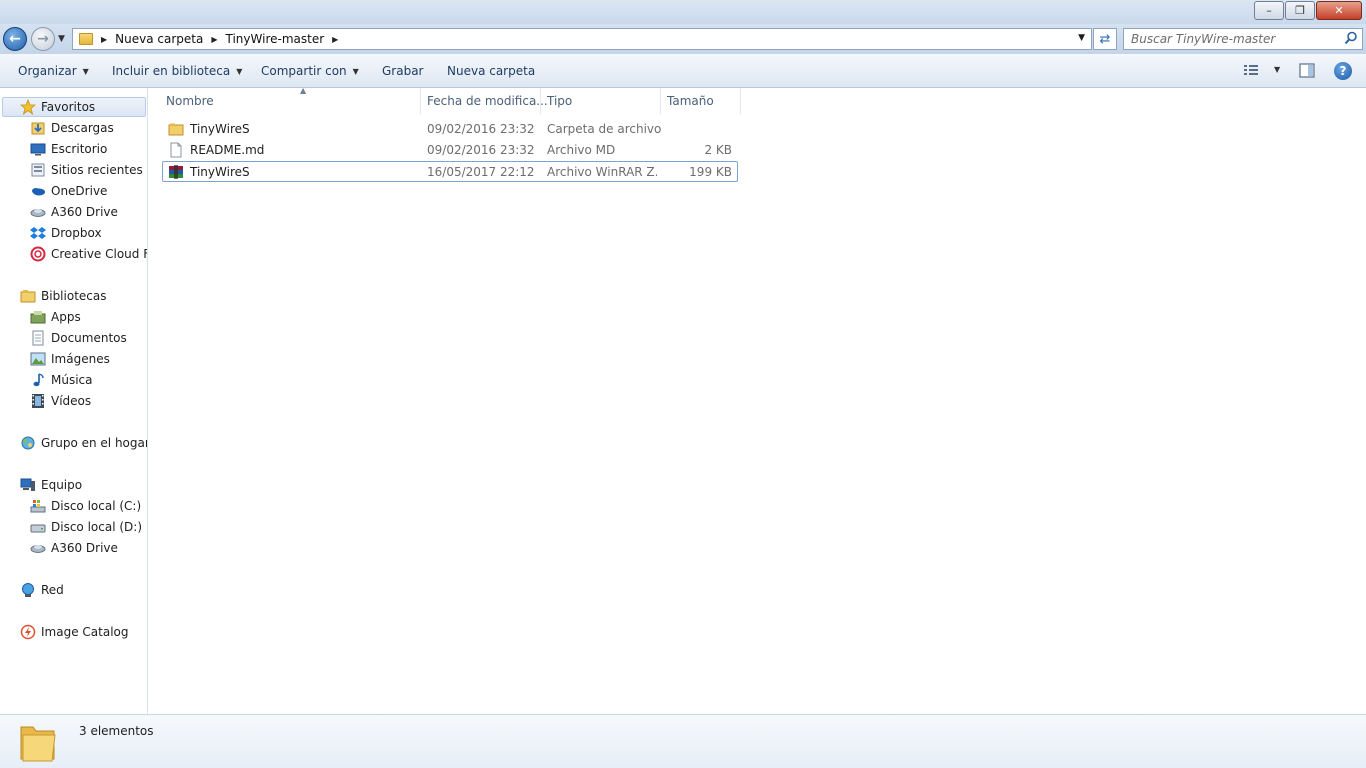  Describe the element at coordinates (303, 90) in the screenshot. I see `sort-ascending-icon: ▲` at that location.